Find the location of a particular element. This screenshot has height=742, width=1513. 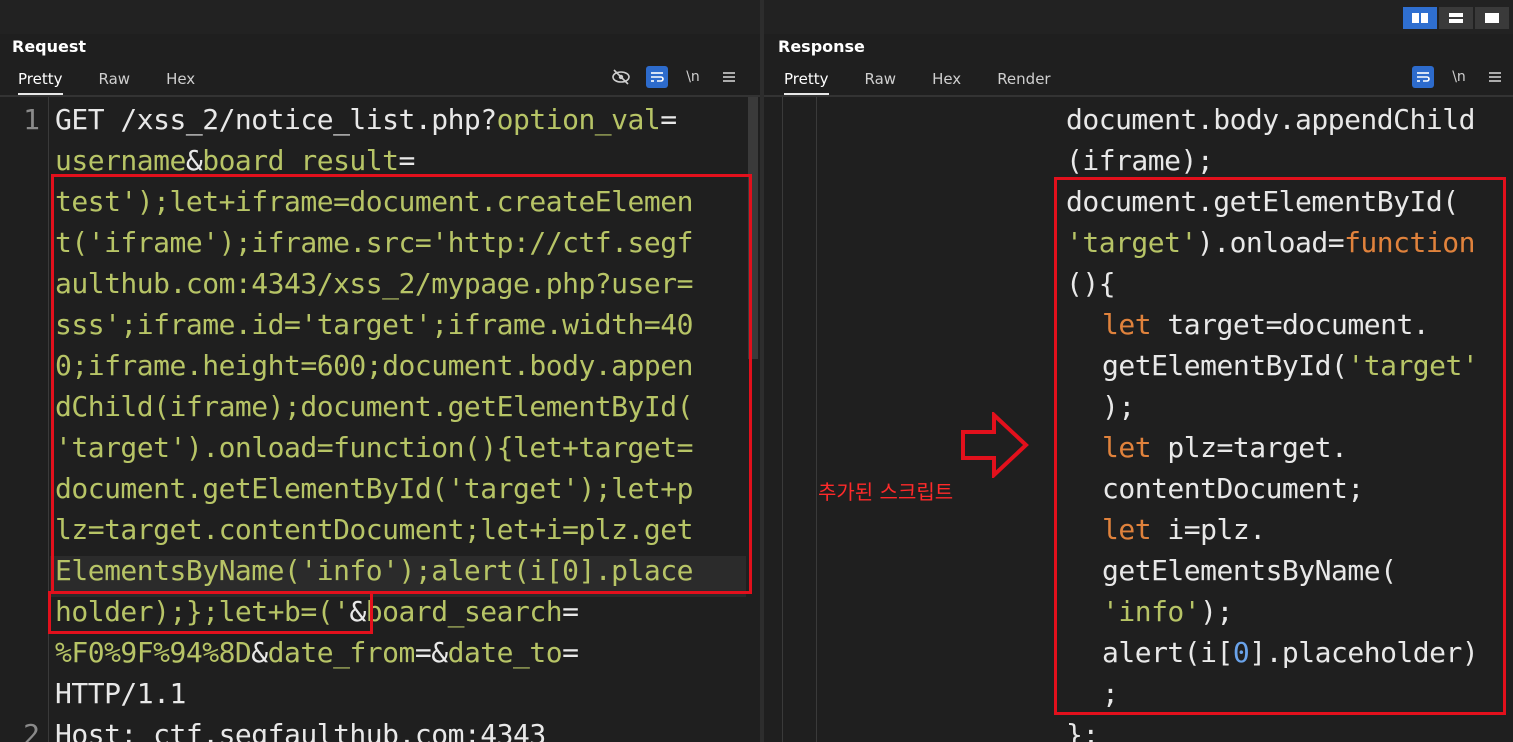

code-token: =& is located at coordinates (431, 652).